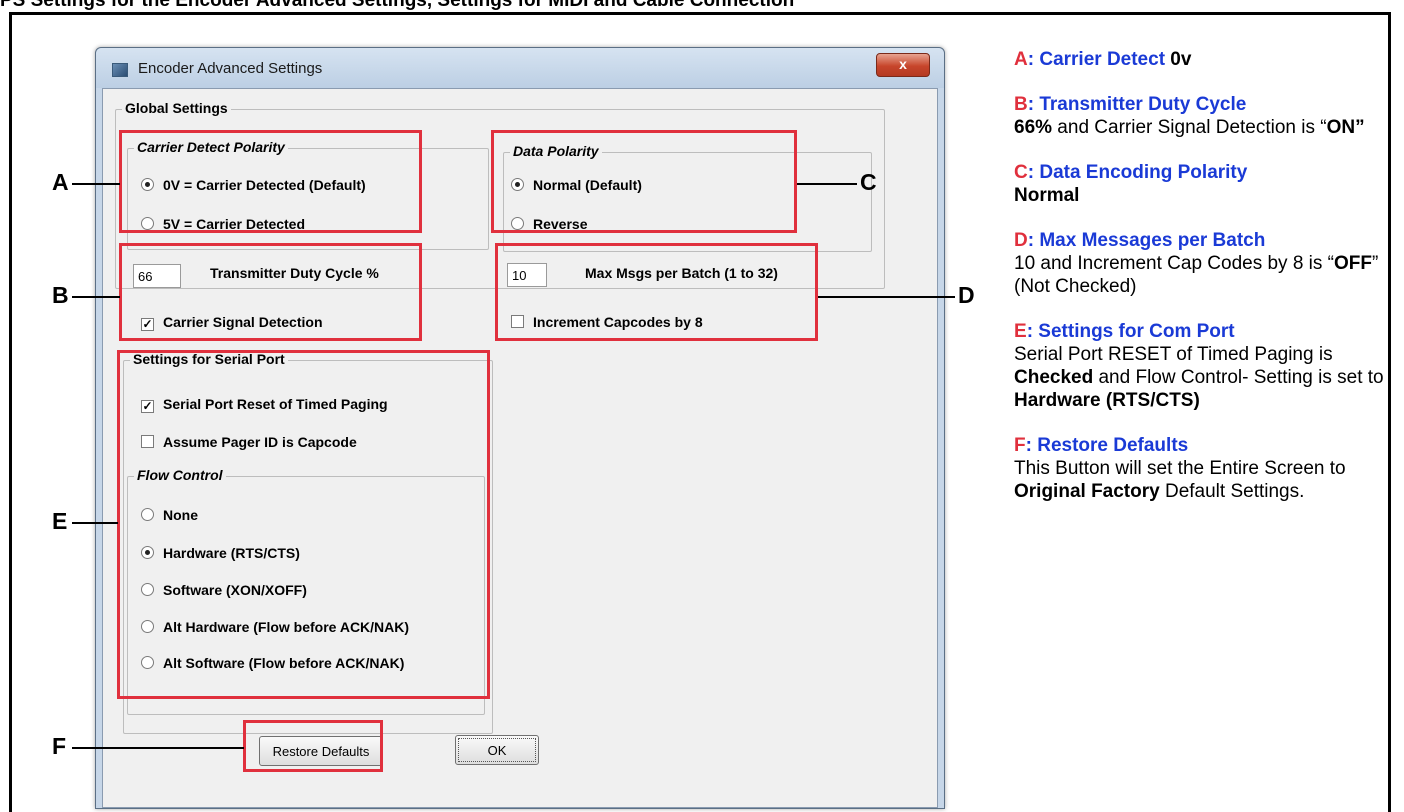 This screenshot has width=1404, height=812. Describe the element at coordinates (827, 184) in the screenshot. I see `callout-c-line` at that location.